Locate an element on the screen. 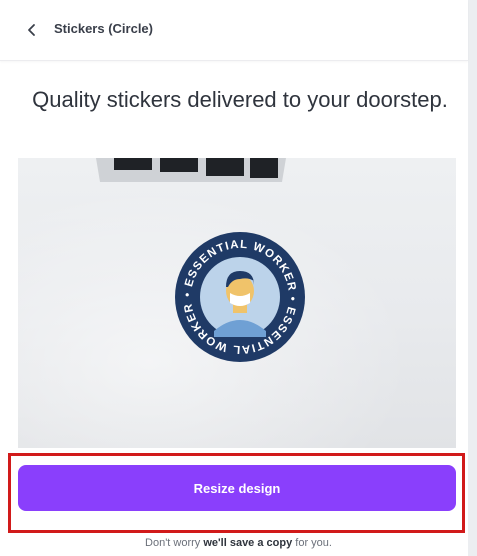  chevron-left-icon is located at coordinates (31, 30).